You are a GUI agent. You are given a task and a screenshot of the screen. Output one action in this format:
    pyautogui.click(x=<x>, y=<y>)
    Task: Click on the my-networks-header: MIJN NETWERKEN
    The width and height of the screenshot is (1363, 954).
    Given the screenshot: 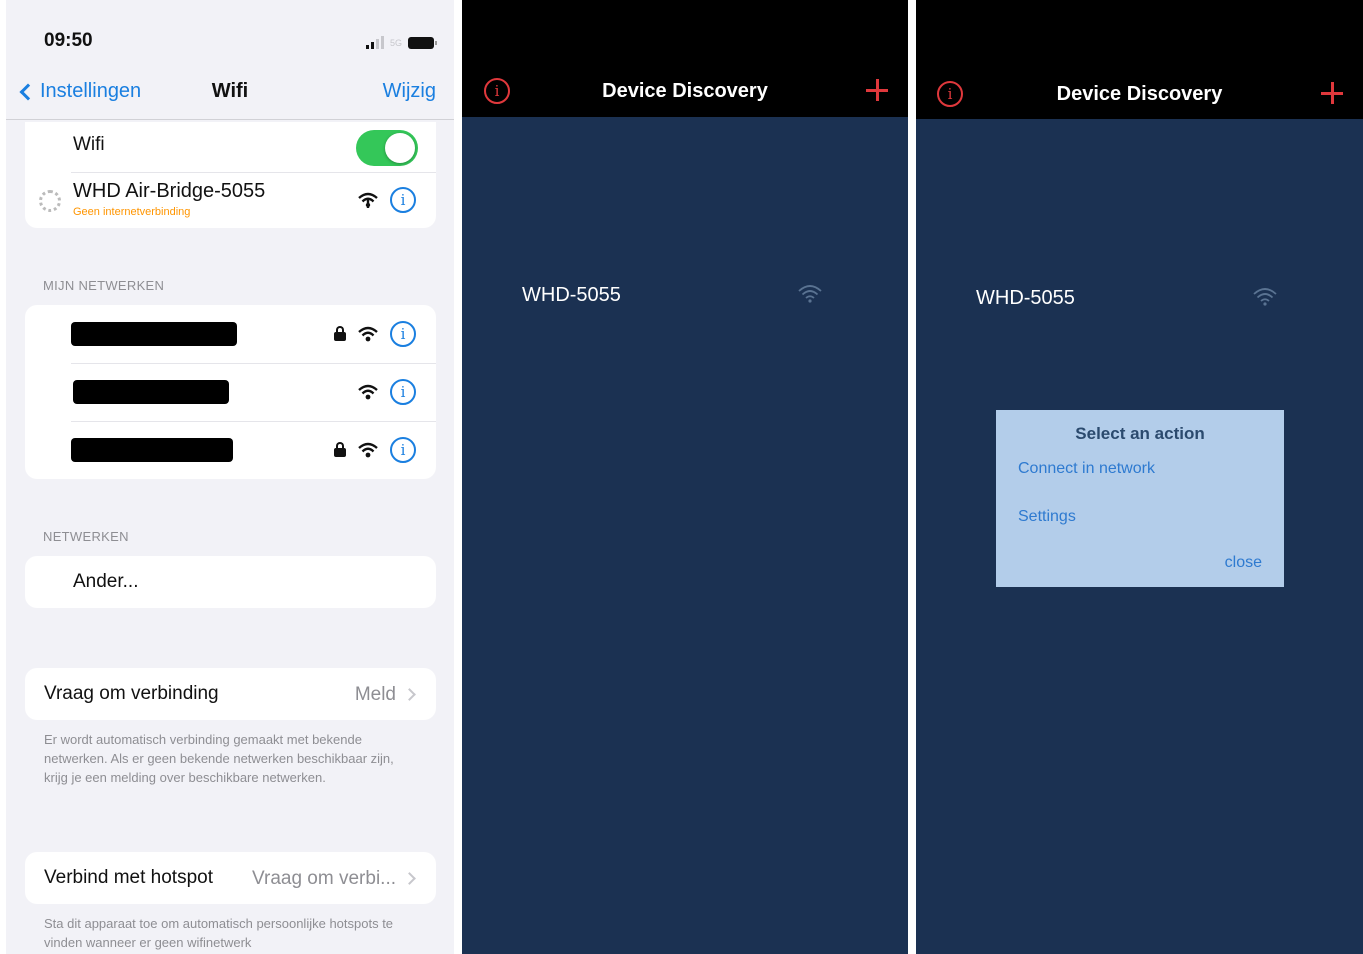 What is the action you would take?
    pyautogui.click(x=104, y=285)
    